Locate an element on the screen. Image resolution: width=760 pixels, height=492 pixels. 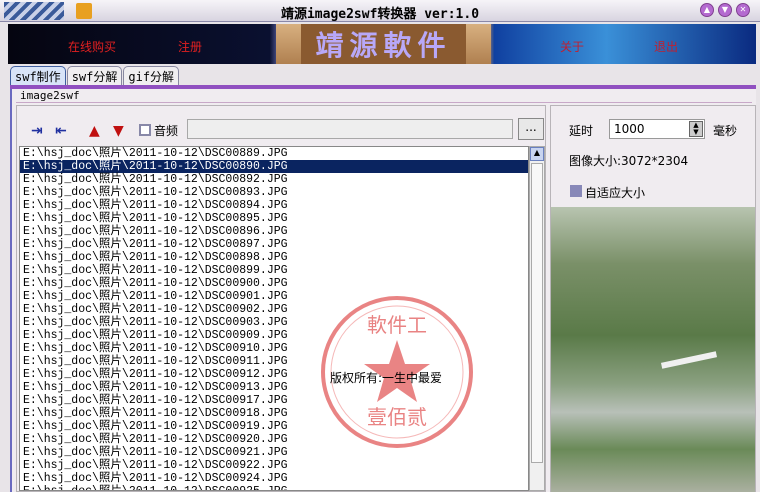
delay-spinner: ▲ ▼ is located at coordinates (696, 129).